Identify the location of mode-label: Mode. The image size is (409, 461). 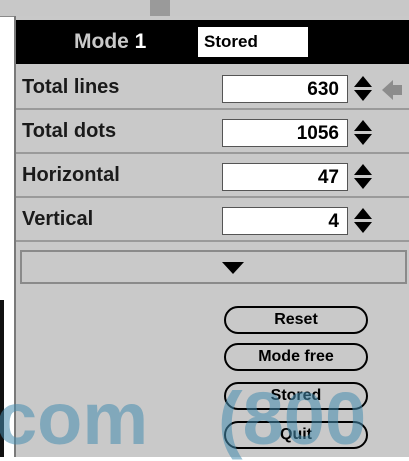
(101, 41).